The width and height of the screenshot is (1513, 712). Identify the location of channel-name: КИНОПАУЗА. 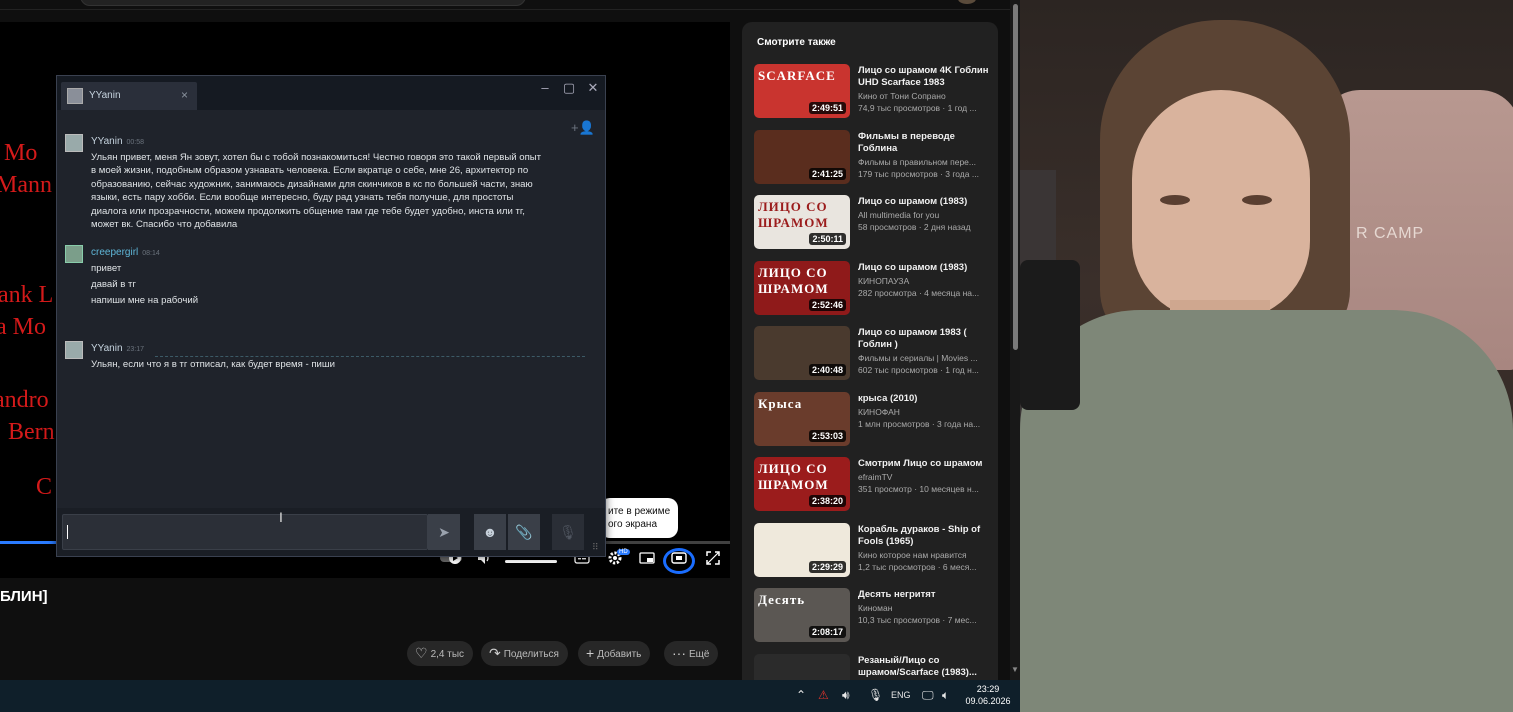
(924, 281).